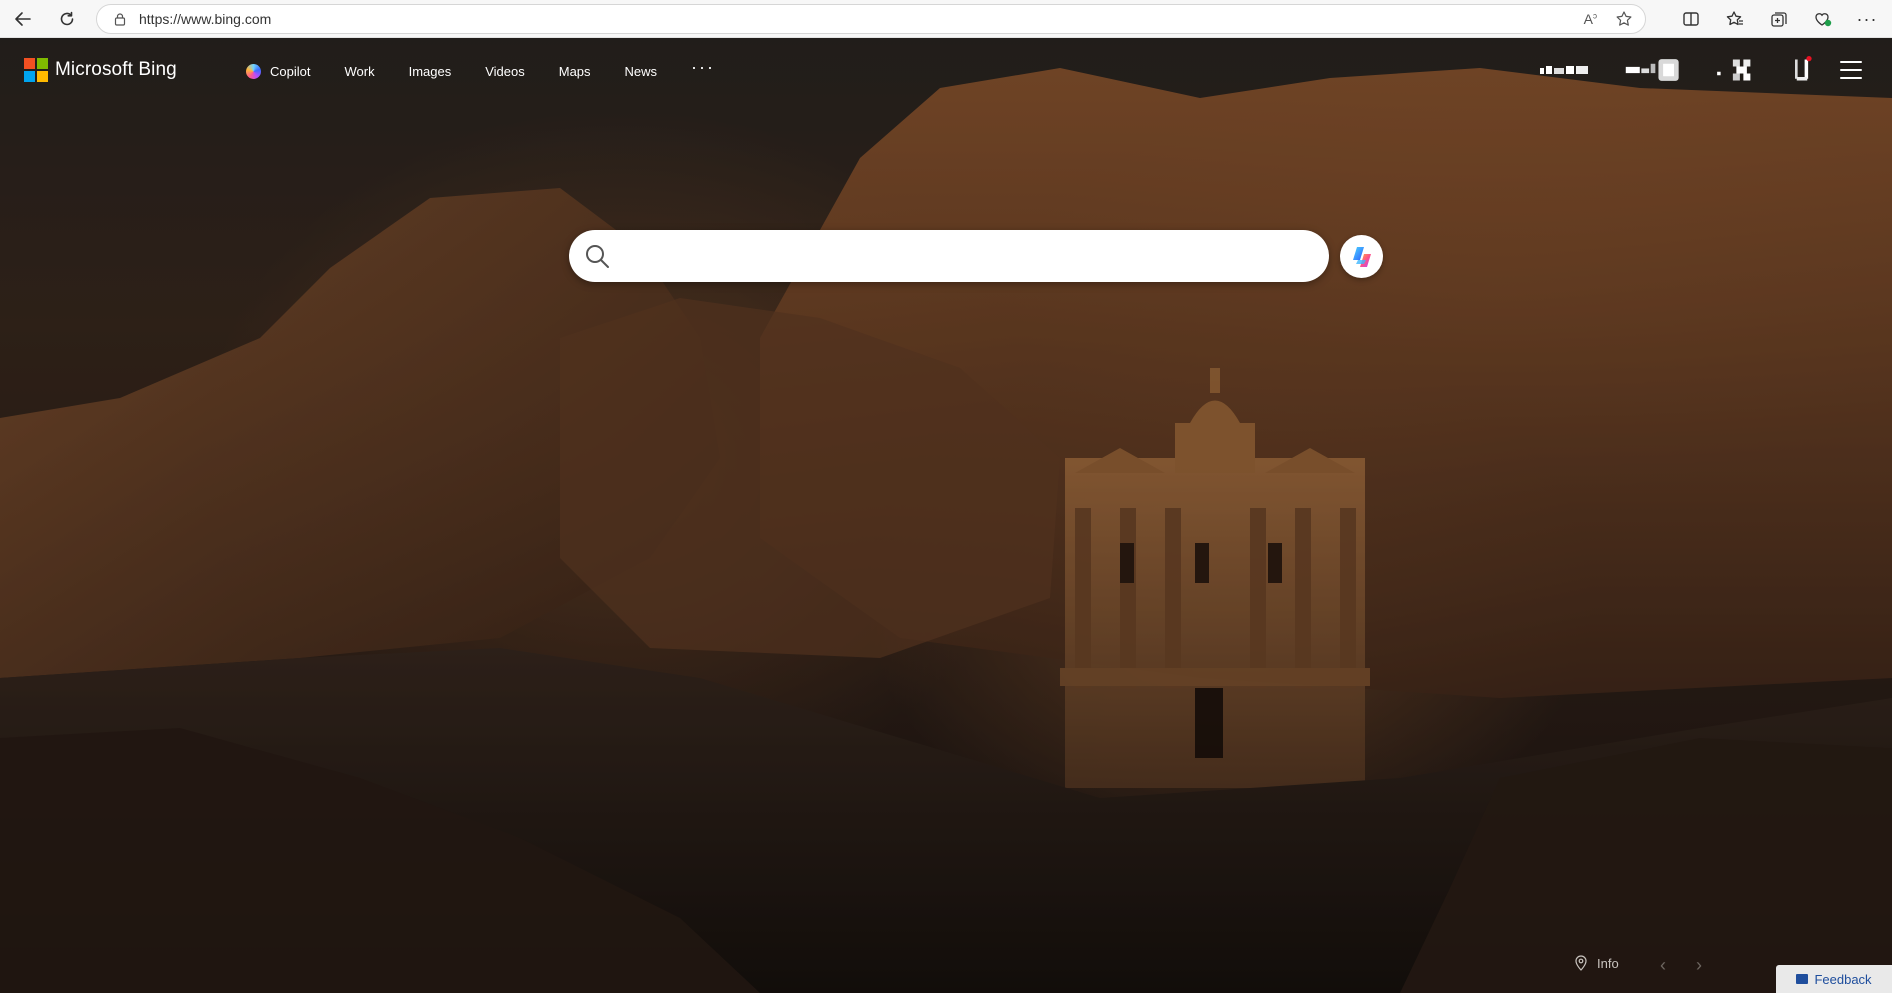  Describe the element at coordinates (1653, 70) in the screenshot. I see `sign-in-redacted` at that location.